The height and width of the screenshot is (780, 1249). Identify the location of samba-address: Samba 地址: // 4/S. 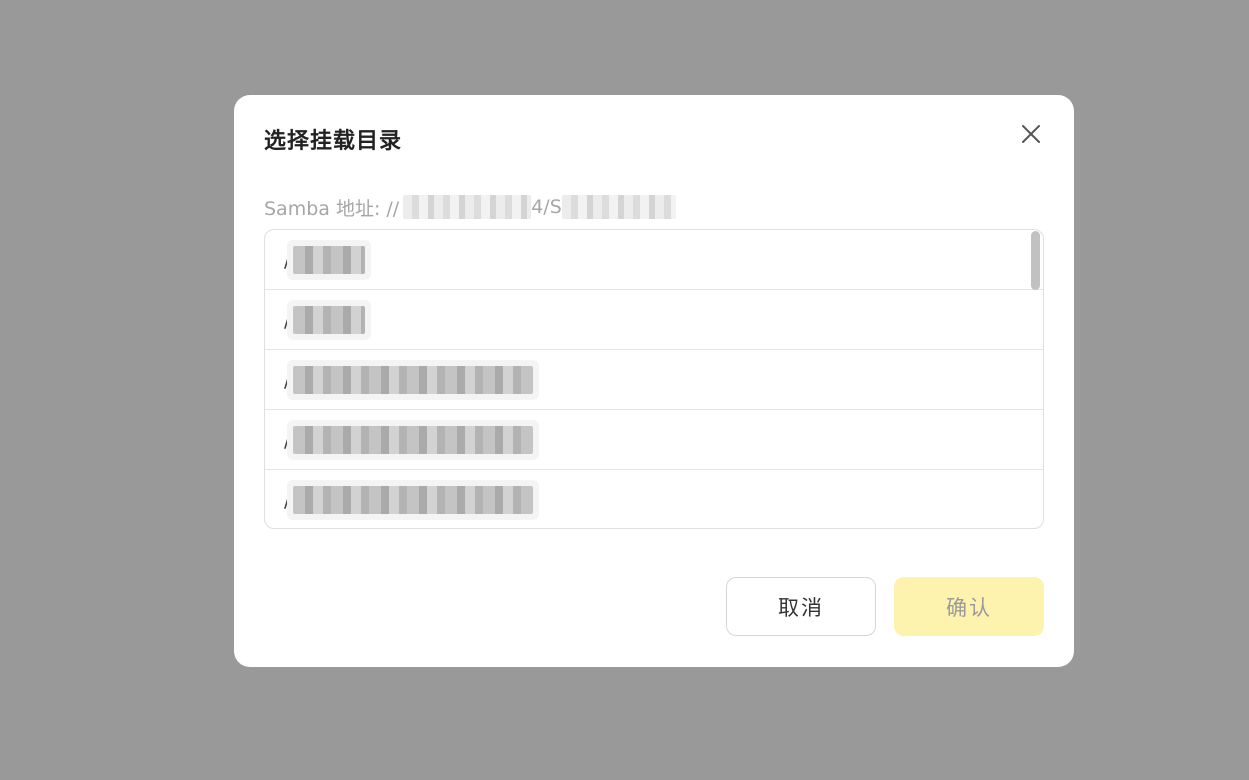
(470, 207).